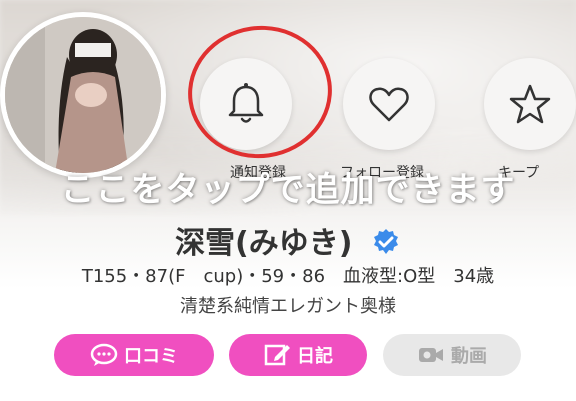  I want to click on profile-name-row: 深雪(みゆき), so click(288, 240).